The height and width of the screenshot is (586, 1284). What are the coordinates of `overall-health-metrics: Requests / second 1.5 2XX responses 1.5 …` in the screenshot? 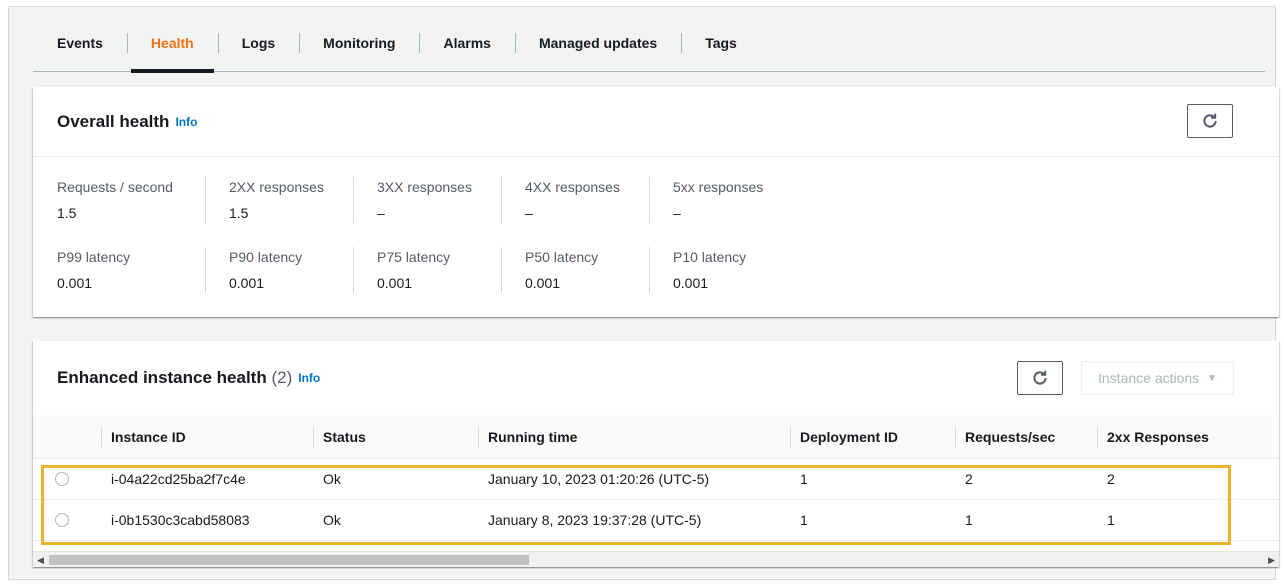 It's located at (427, 247).